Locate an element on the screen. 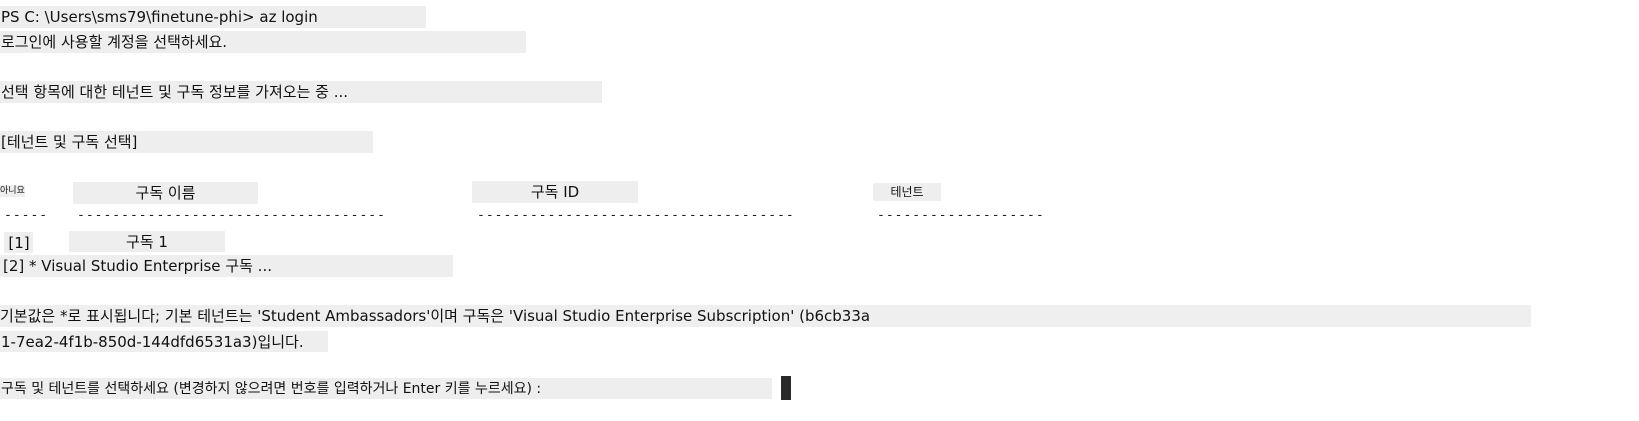 The height and width of the screenshot is (421, 1639). column-header-tenant: 테넌트 is located at coordinates (907, 192).